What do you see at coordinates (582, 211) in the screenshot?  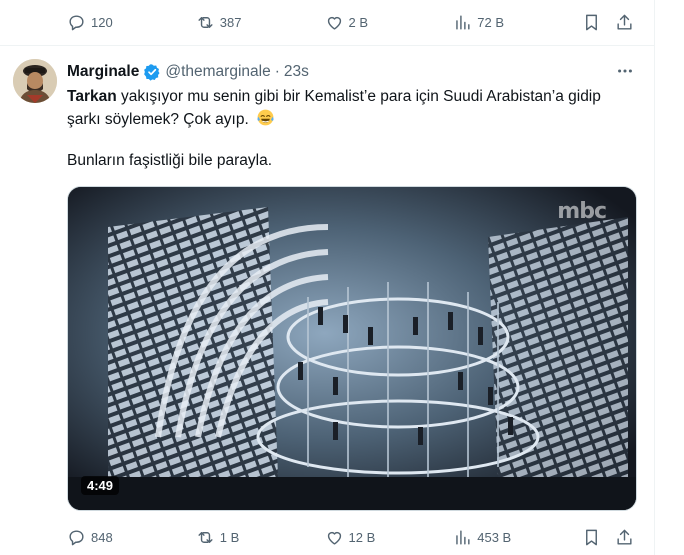 I see `video-watermark: mbc` at bounding box center [582, 211].